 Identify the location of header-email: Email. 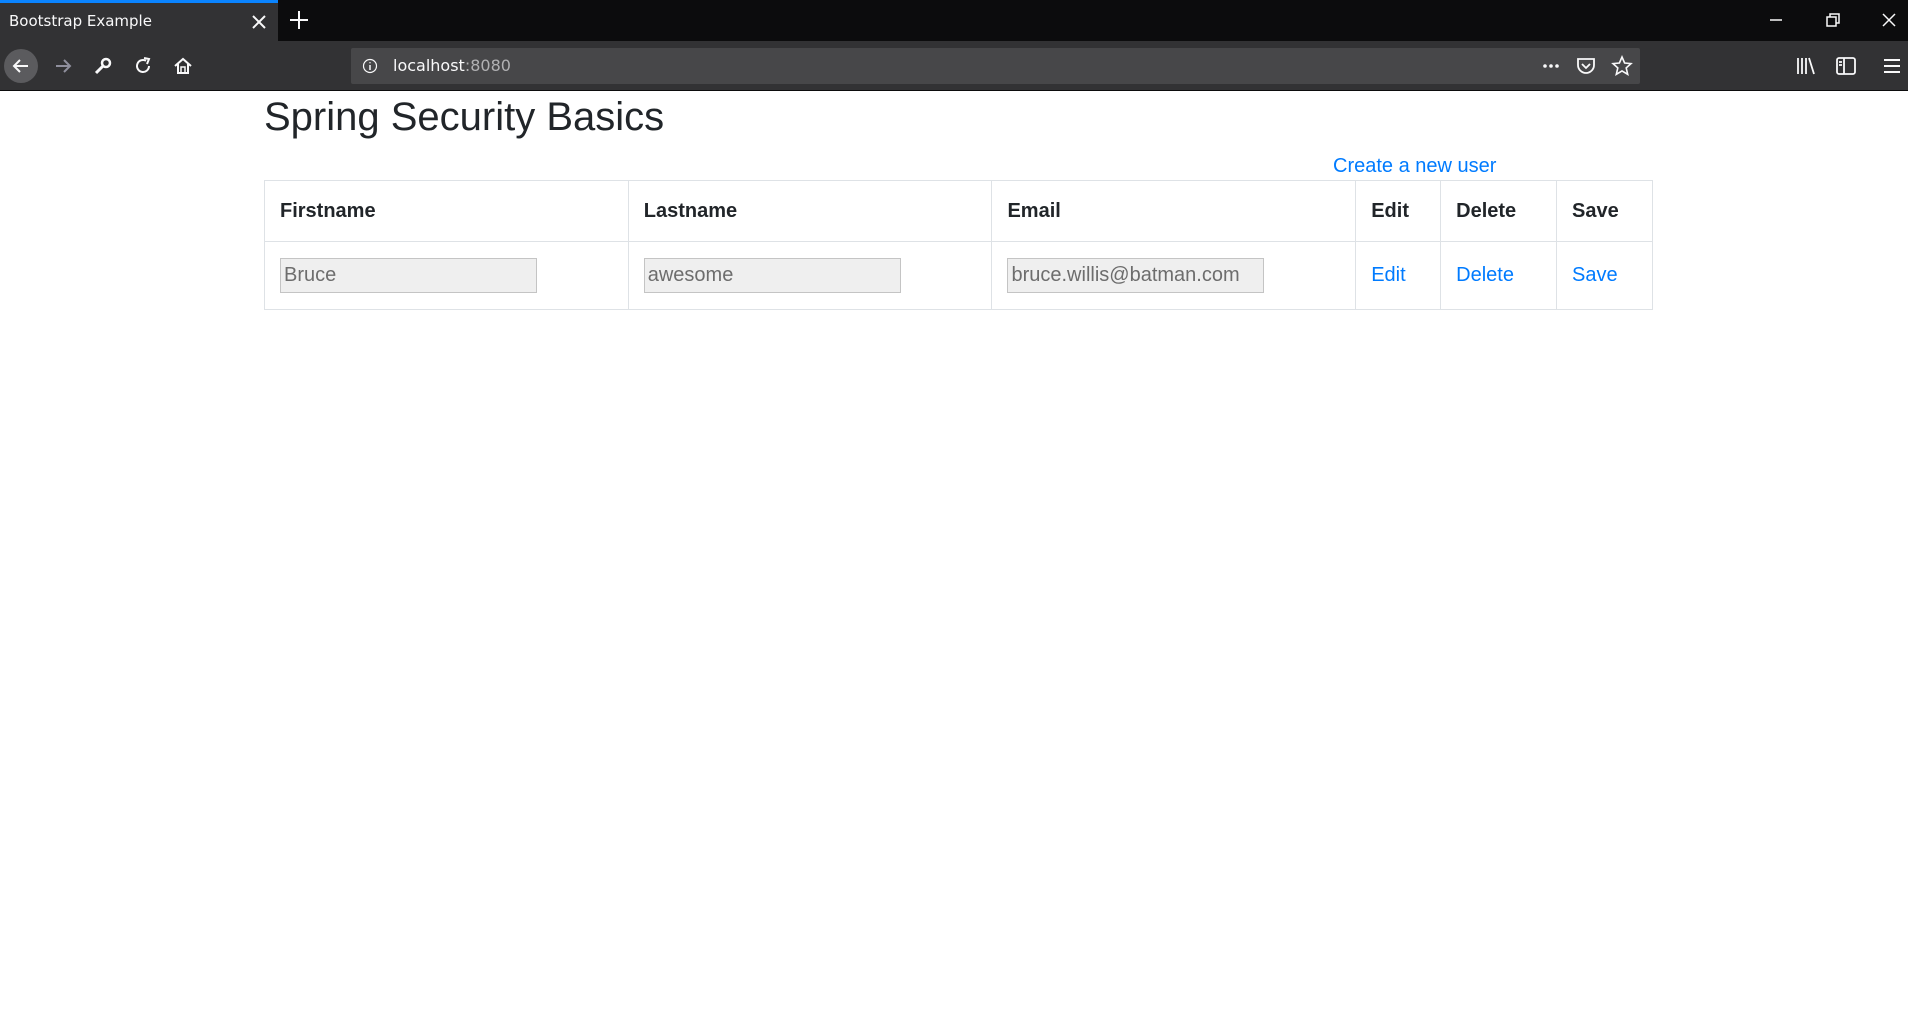
(1174, 211).